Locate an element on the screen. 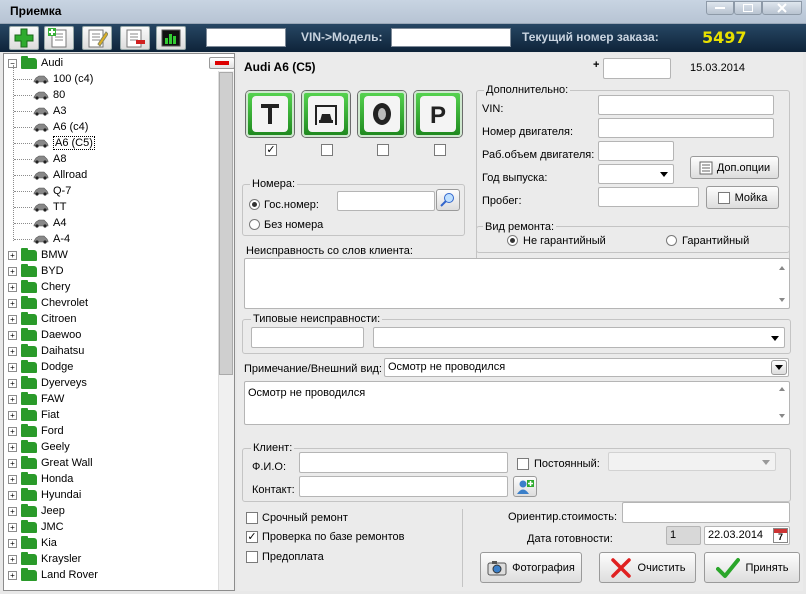 The width and height of the screenshot is (806, 594). service-checkbox: ✓ is located at coordinates (271, 150).